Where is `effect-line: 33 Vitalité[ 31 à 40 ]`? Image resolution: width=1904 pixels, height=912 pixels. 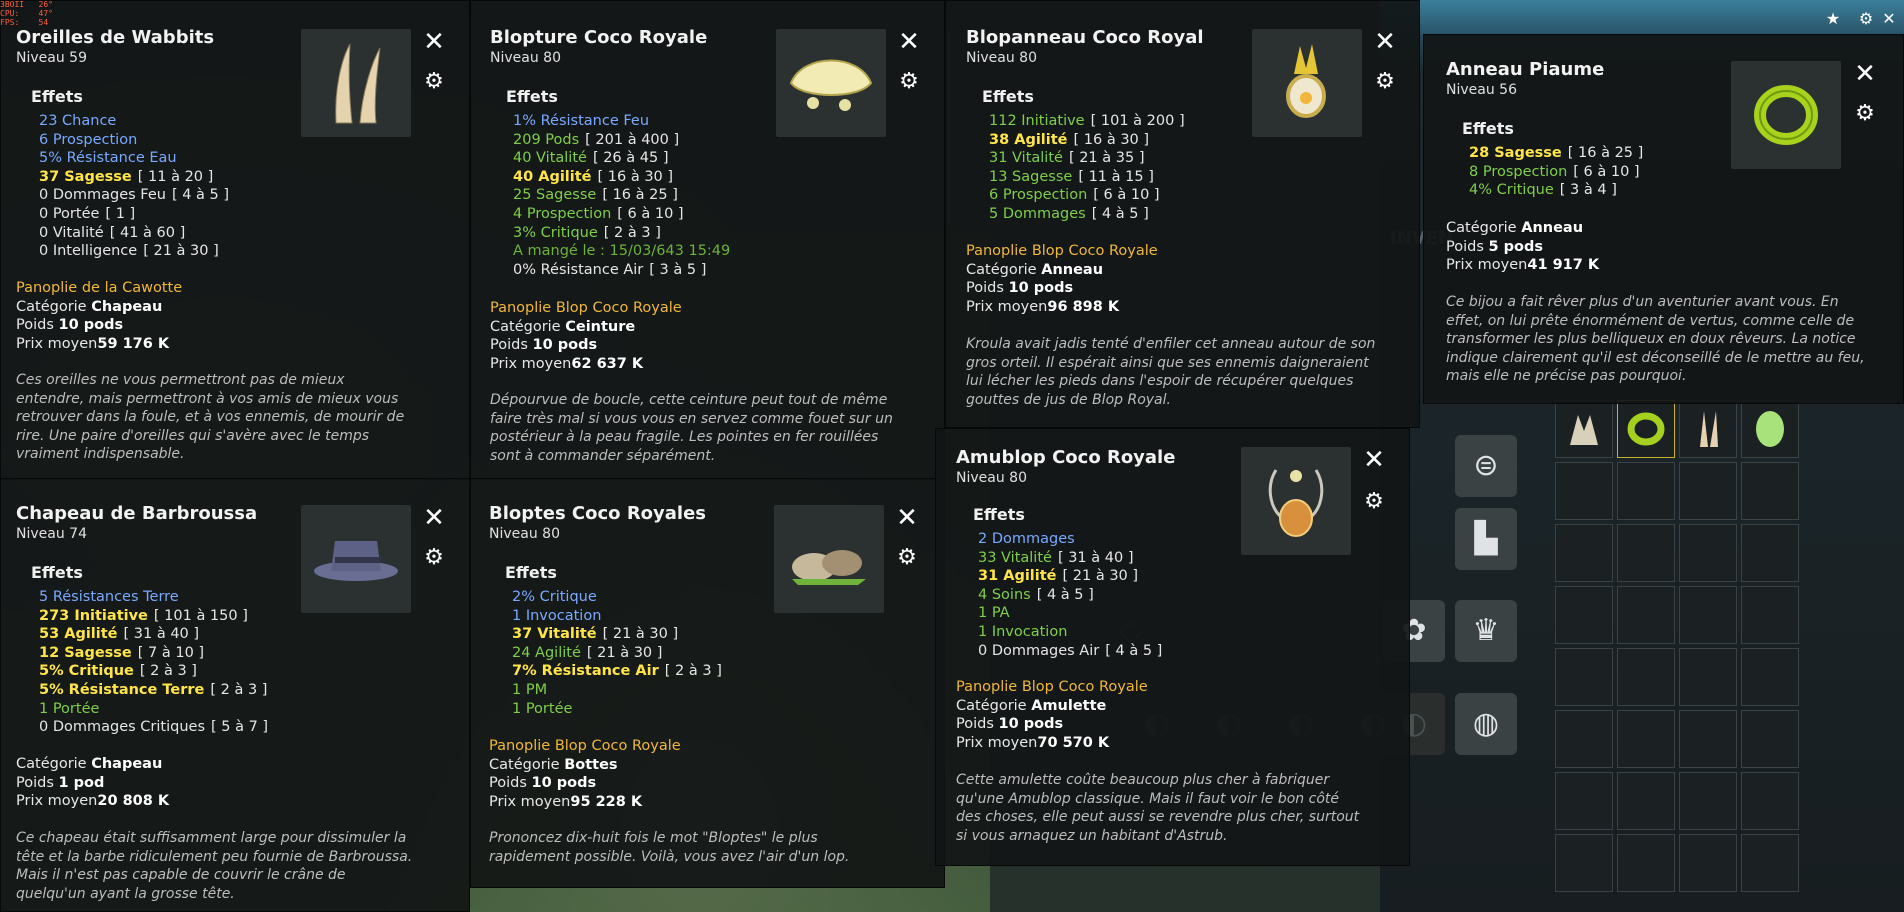
effect-line: 33 Vitalité[ 31 à 40 ] is located at coordinates (1056, 557).